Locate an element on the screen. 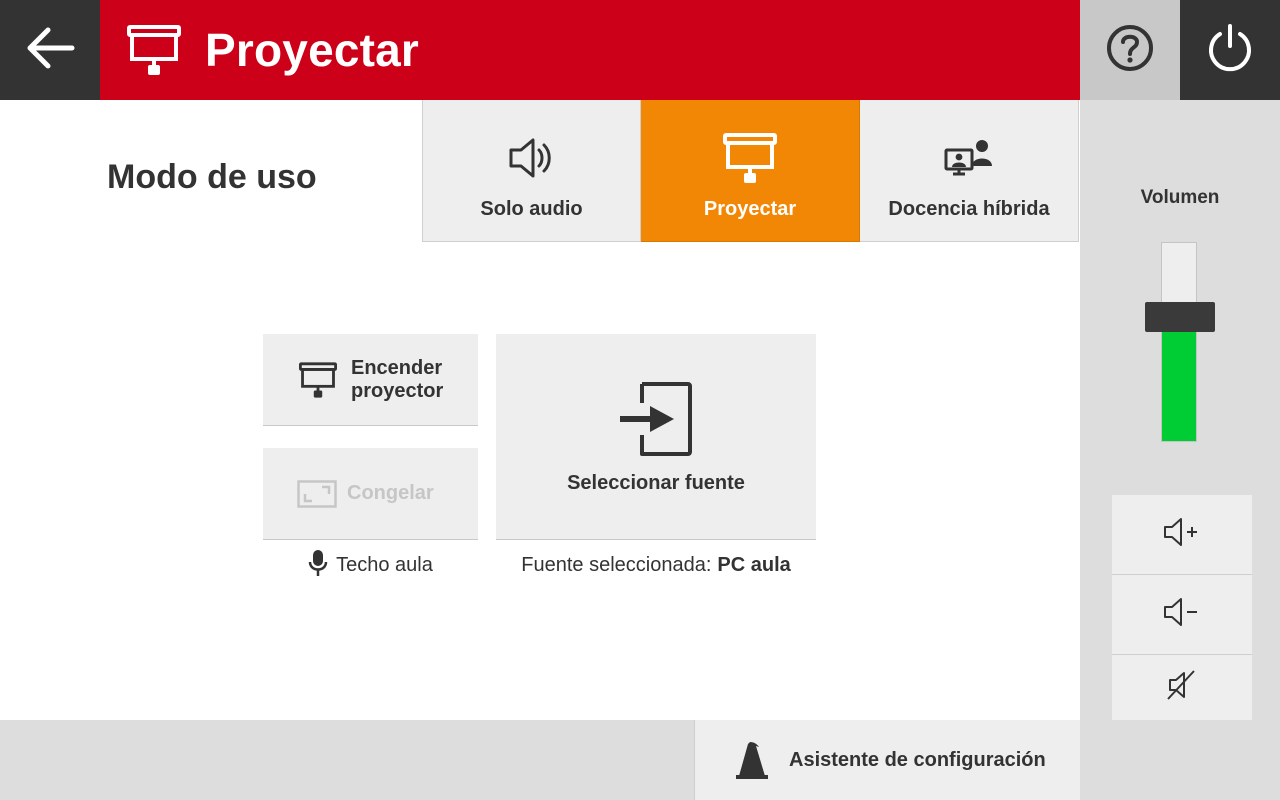 Image resolution: width=1280 pixels, height=800 pixels. title-bar: Proyectar is located at coordinates (590, 50).